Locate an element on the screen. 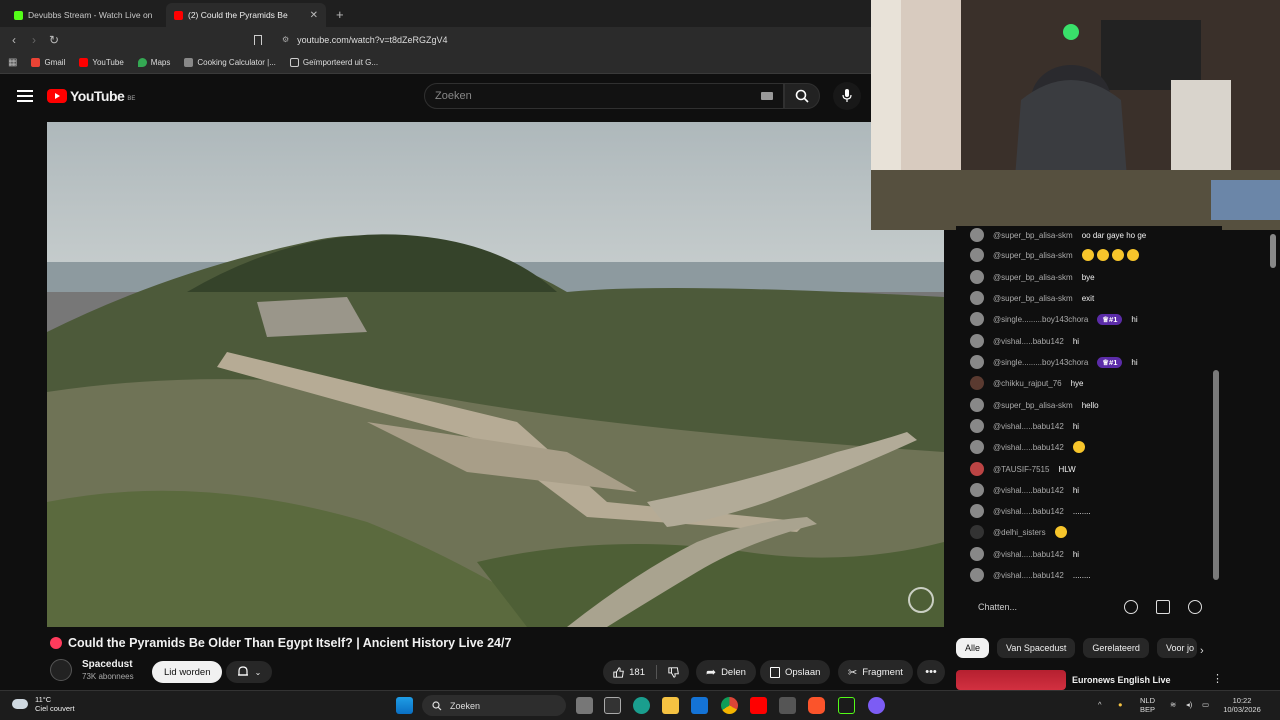  youtube-icon is located at coordinates (84, 62).